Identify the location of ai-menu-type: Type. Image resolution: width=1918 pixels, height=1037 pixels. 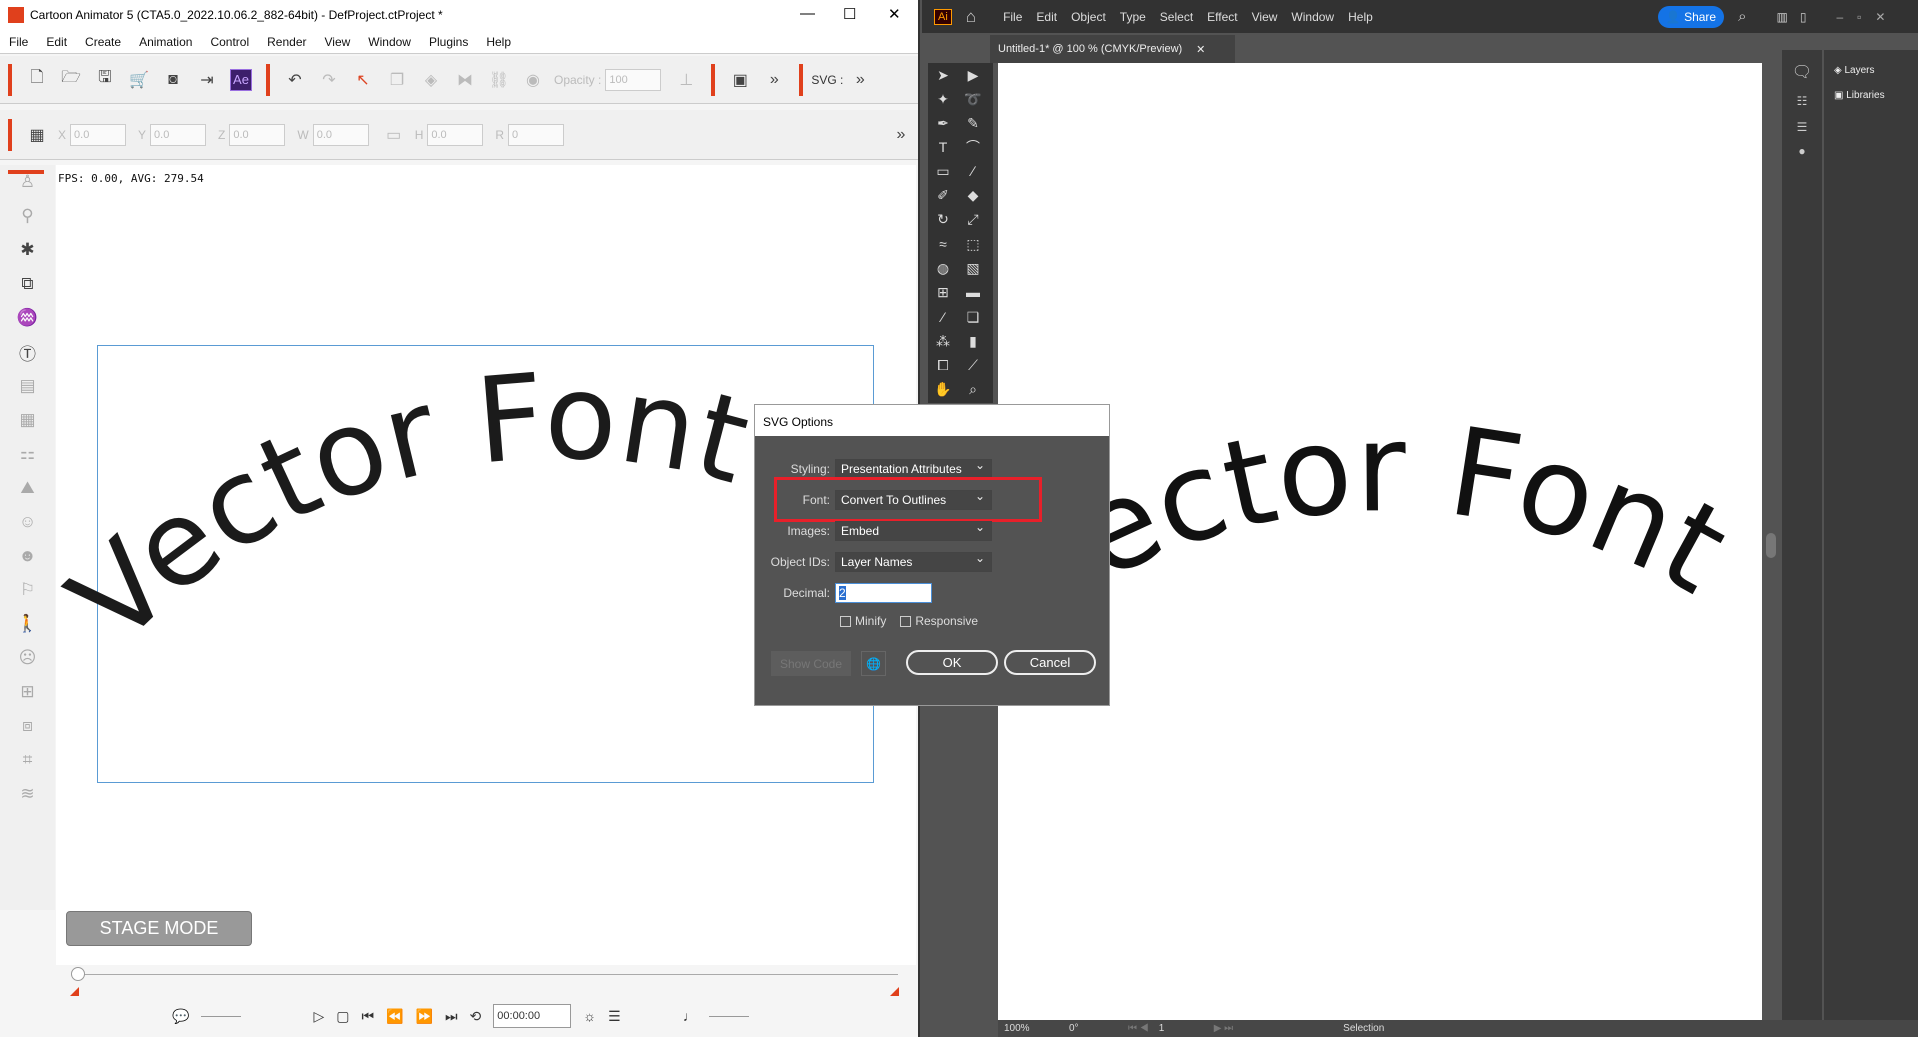
(1133, 17).